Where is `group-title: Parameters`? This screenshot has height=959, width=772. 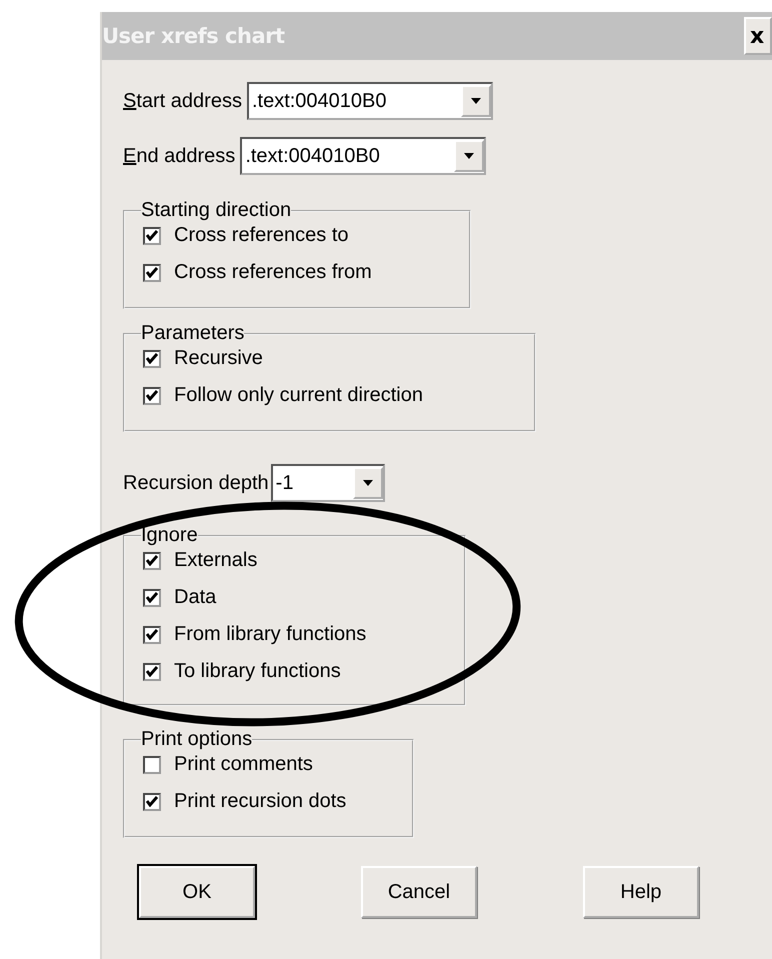
group-title: Parameters is located at coordinates (192, 333).